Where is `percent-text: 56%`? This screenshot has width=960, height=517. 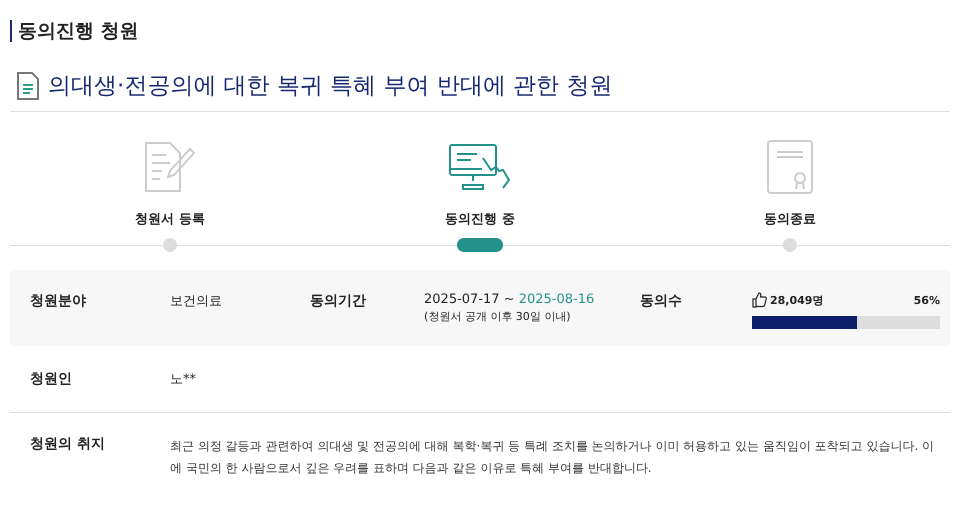 percent-text: 56% is located at coordinates (927, 300).